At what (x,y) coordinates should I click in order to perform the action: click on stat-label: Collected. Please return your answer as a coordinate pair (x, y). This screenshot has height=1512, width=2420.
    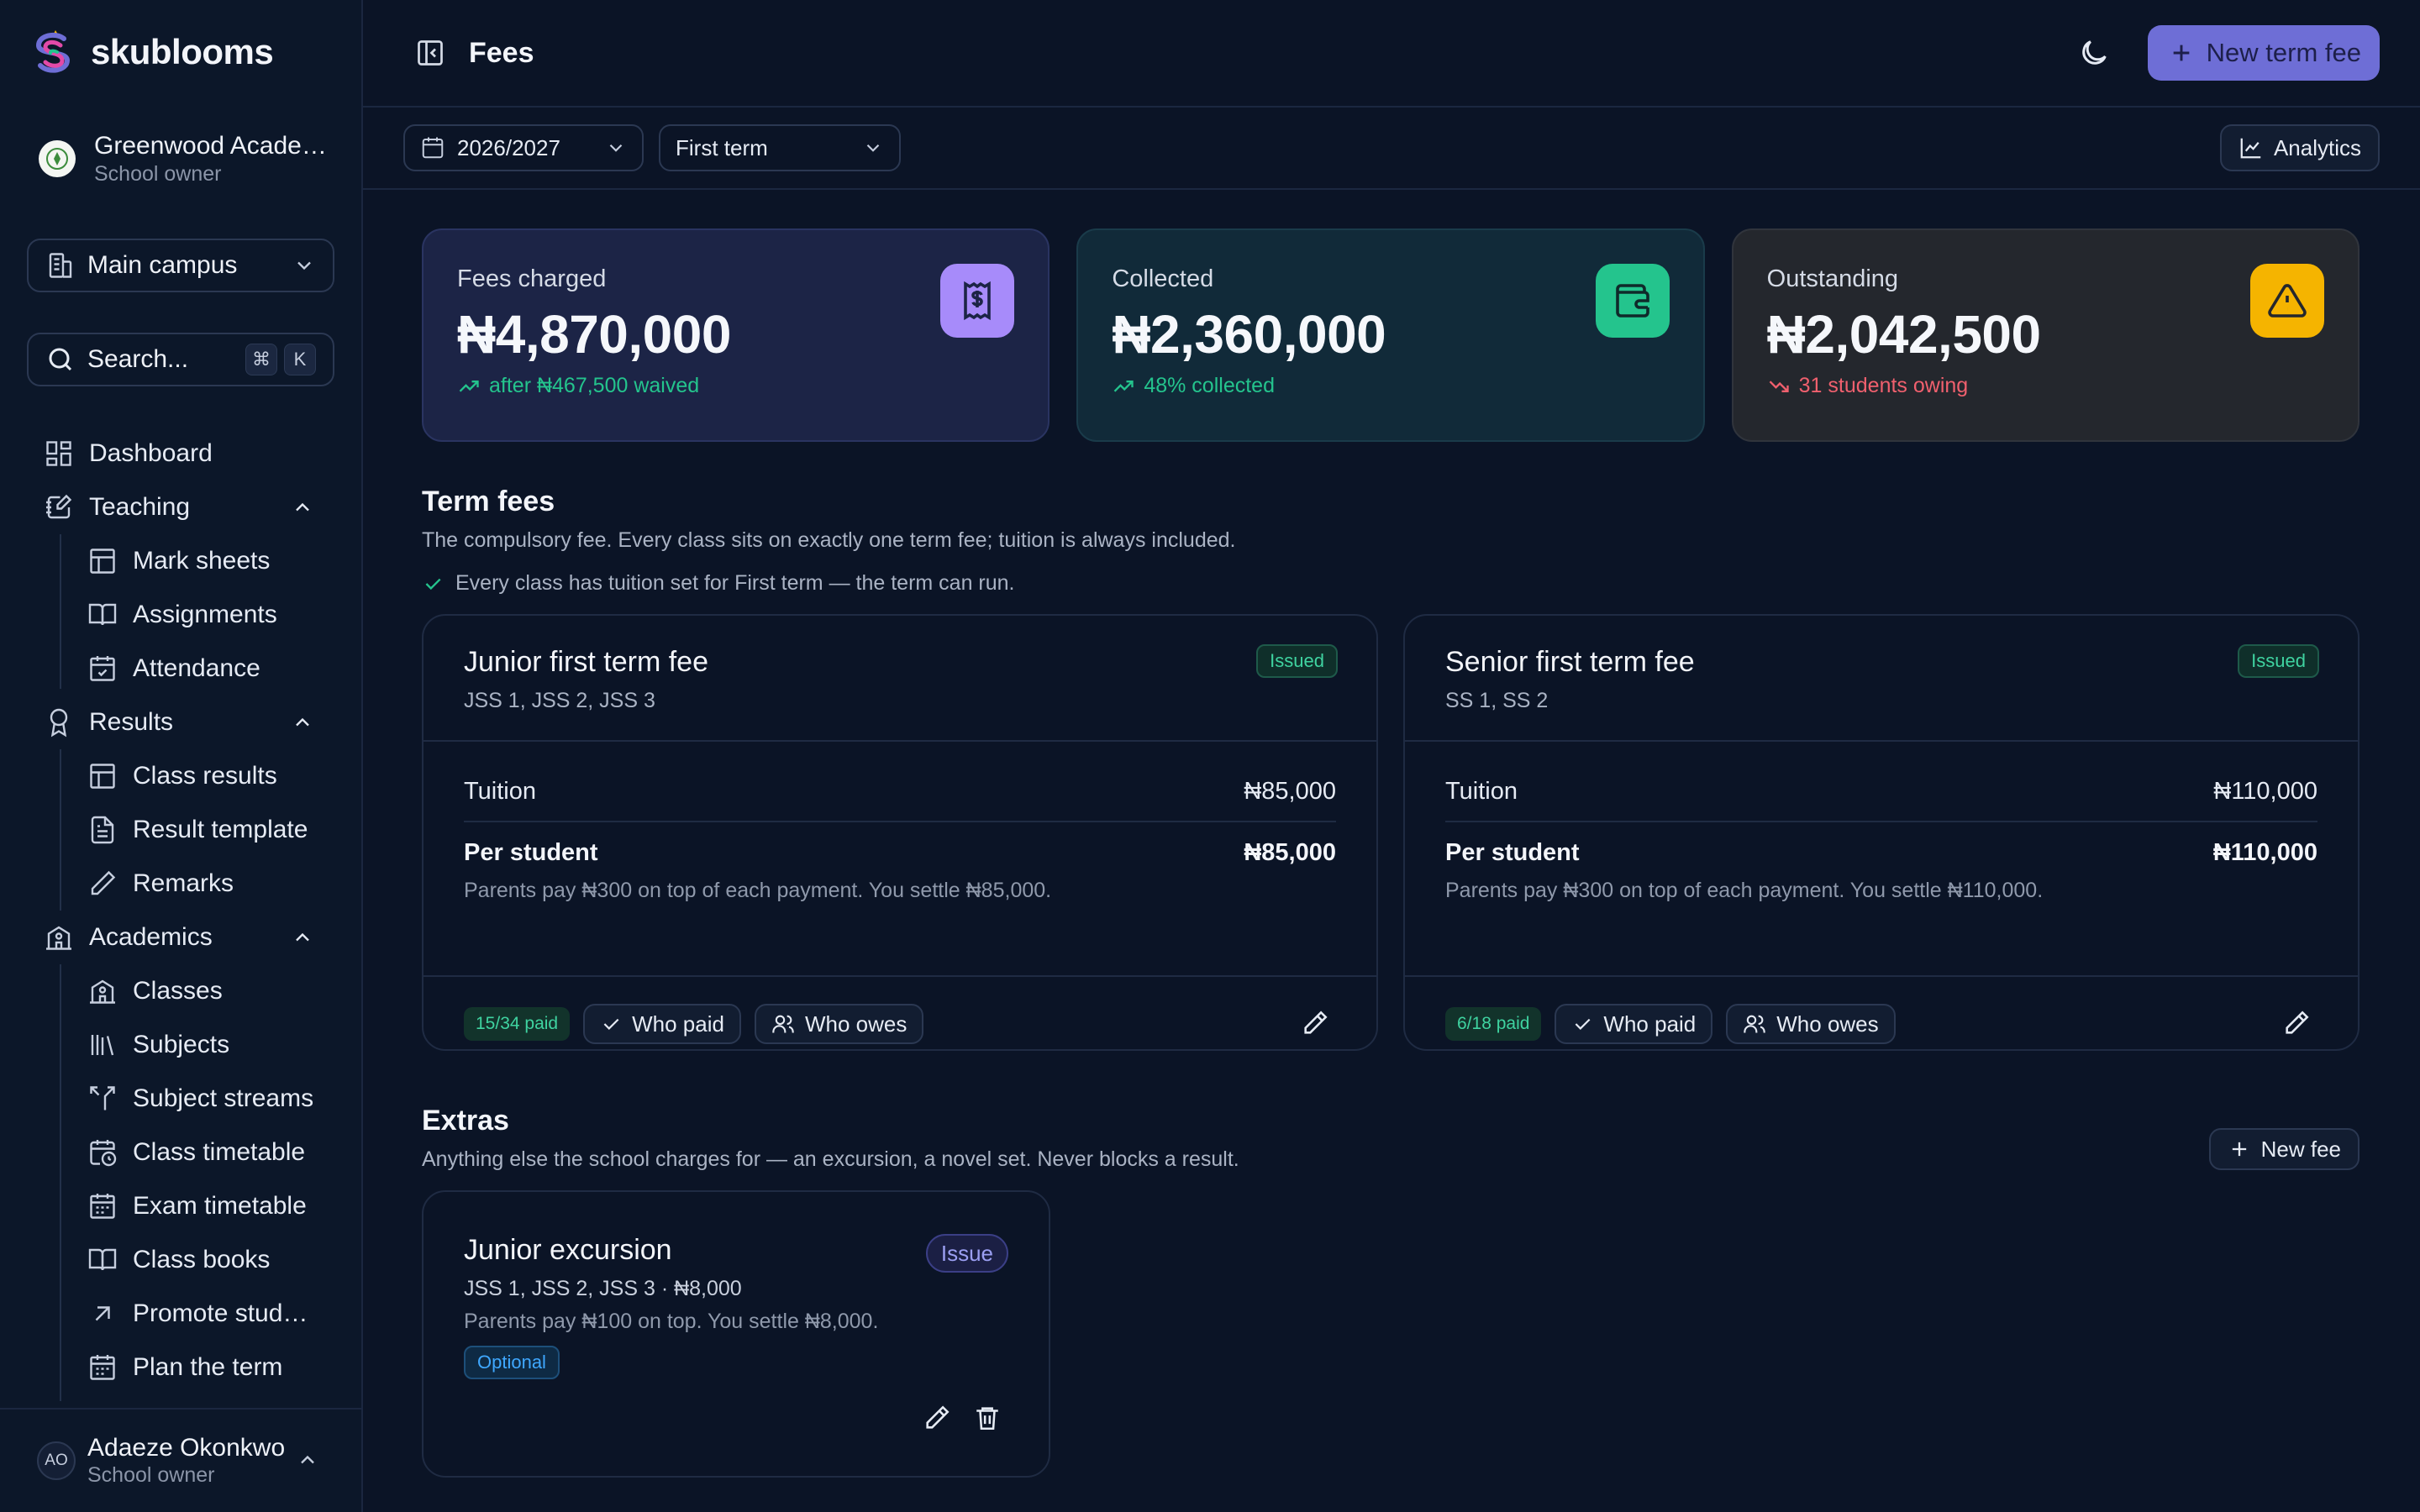
    Looking at the image, I should click on (1163, 278).